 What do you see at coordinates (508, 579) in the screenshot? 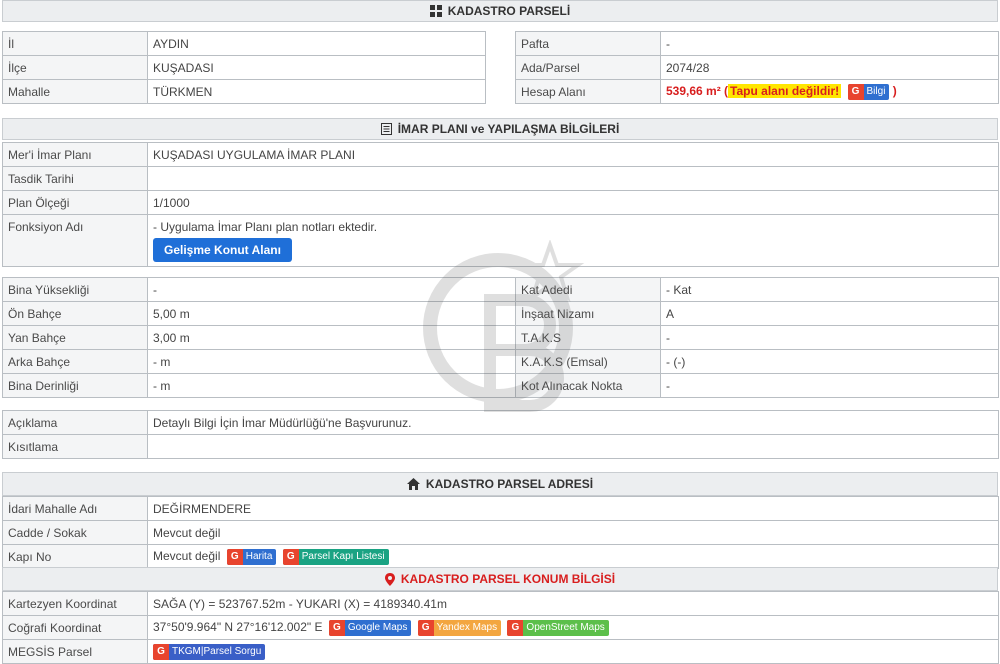
I see `konum-title: KADASTRO PARSEL KONUM BİLGİSİ` at bounding box center [508, 579].